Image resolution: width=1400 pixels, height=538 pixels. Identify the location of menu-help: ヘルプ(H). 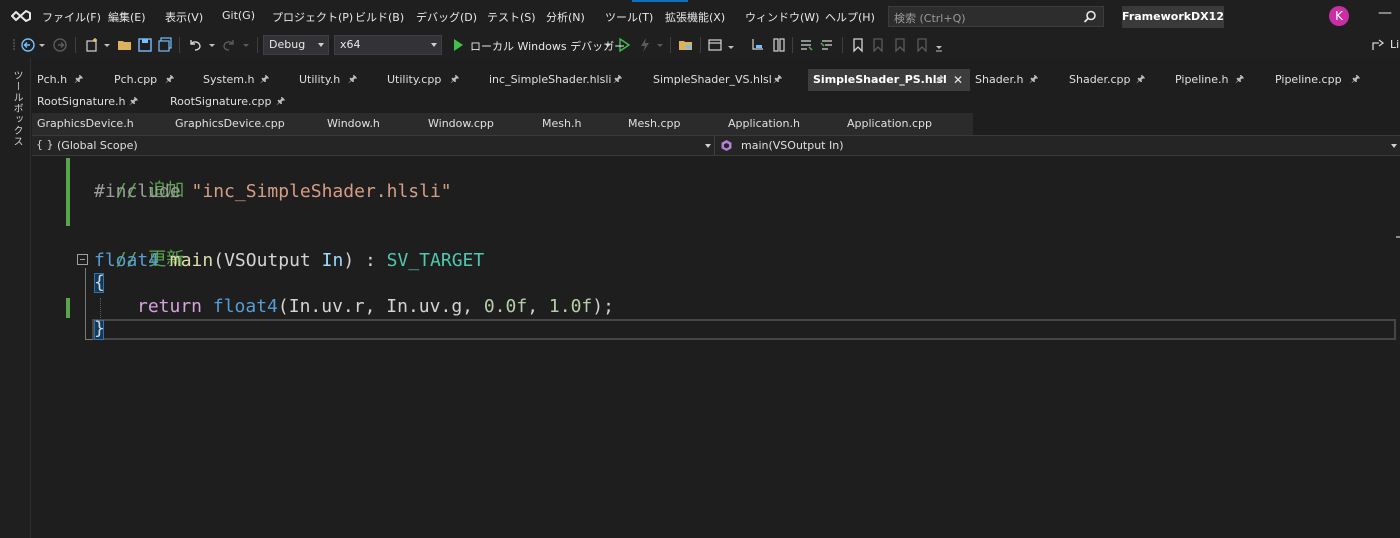
(850, 17).